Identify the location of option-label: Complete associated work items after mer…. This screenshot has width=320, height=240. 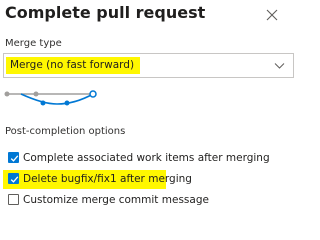
(146, 158).